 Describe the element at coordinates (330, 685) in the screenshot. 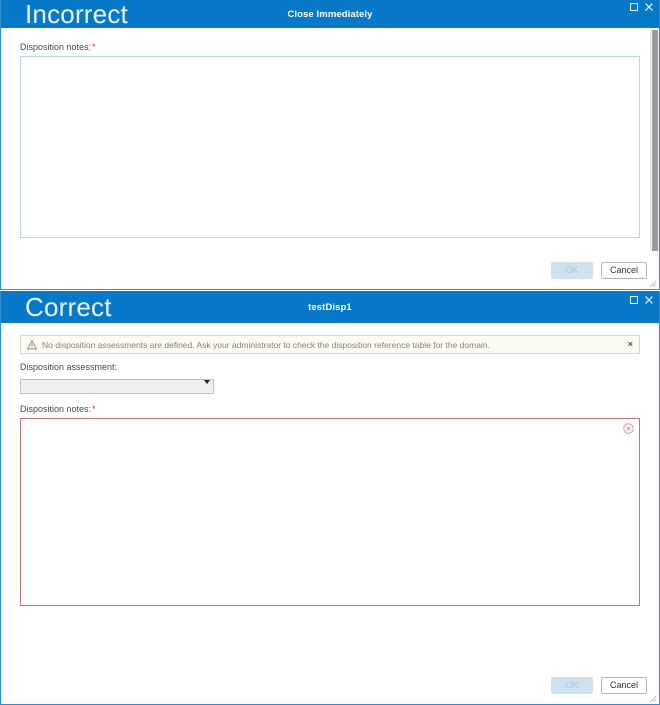

I see `dialog-footer-correct: OK Cancel` at that location.